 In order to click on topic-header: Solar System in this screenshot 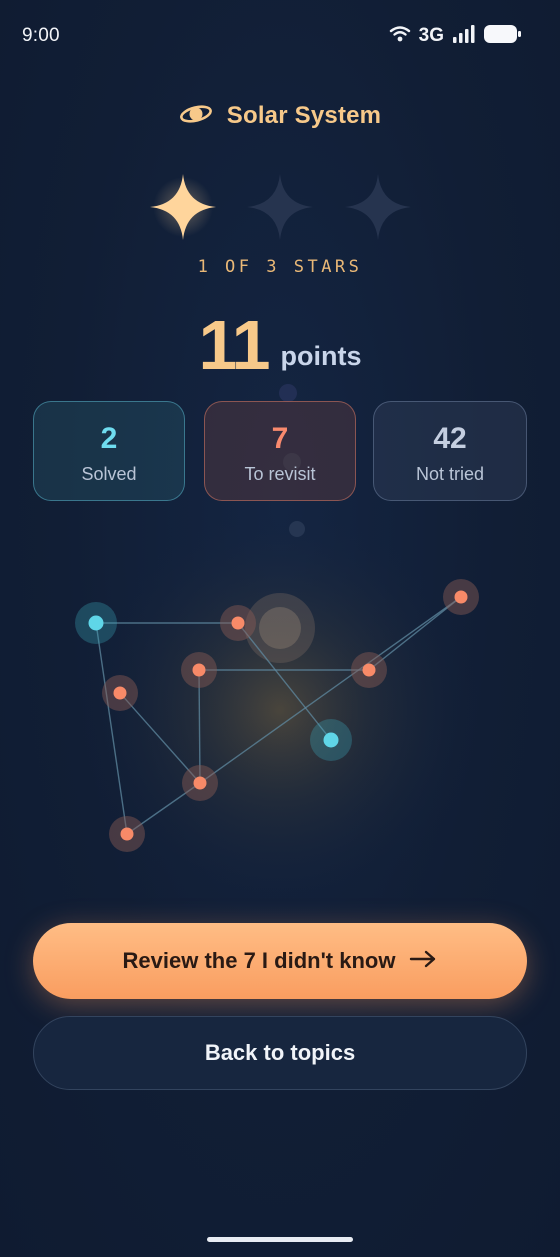, I will do `click(280, 116)`.